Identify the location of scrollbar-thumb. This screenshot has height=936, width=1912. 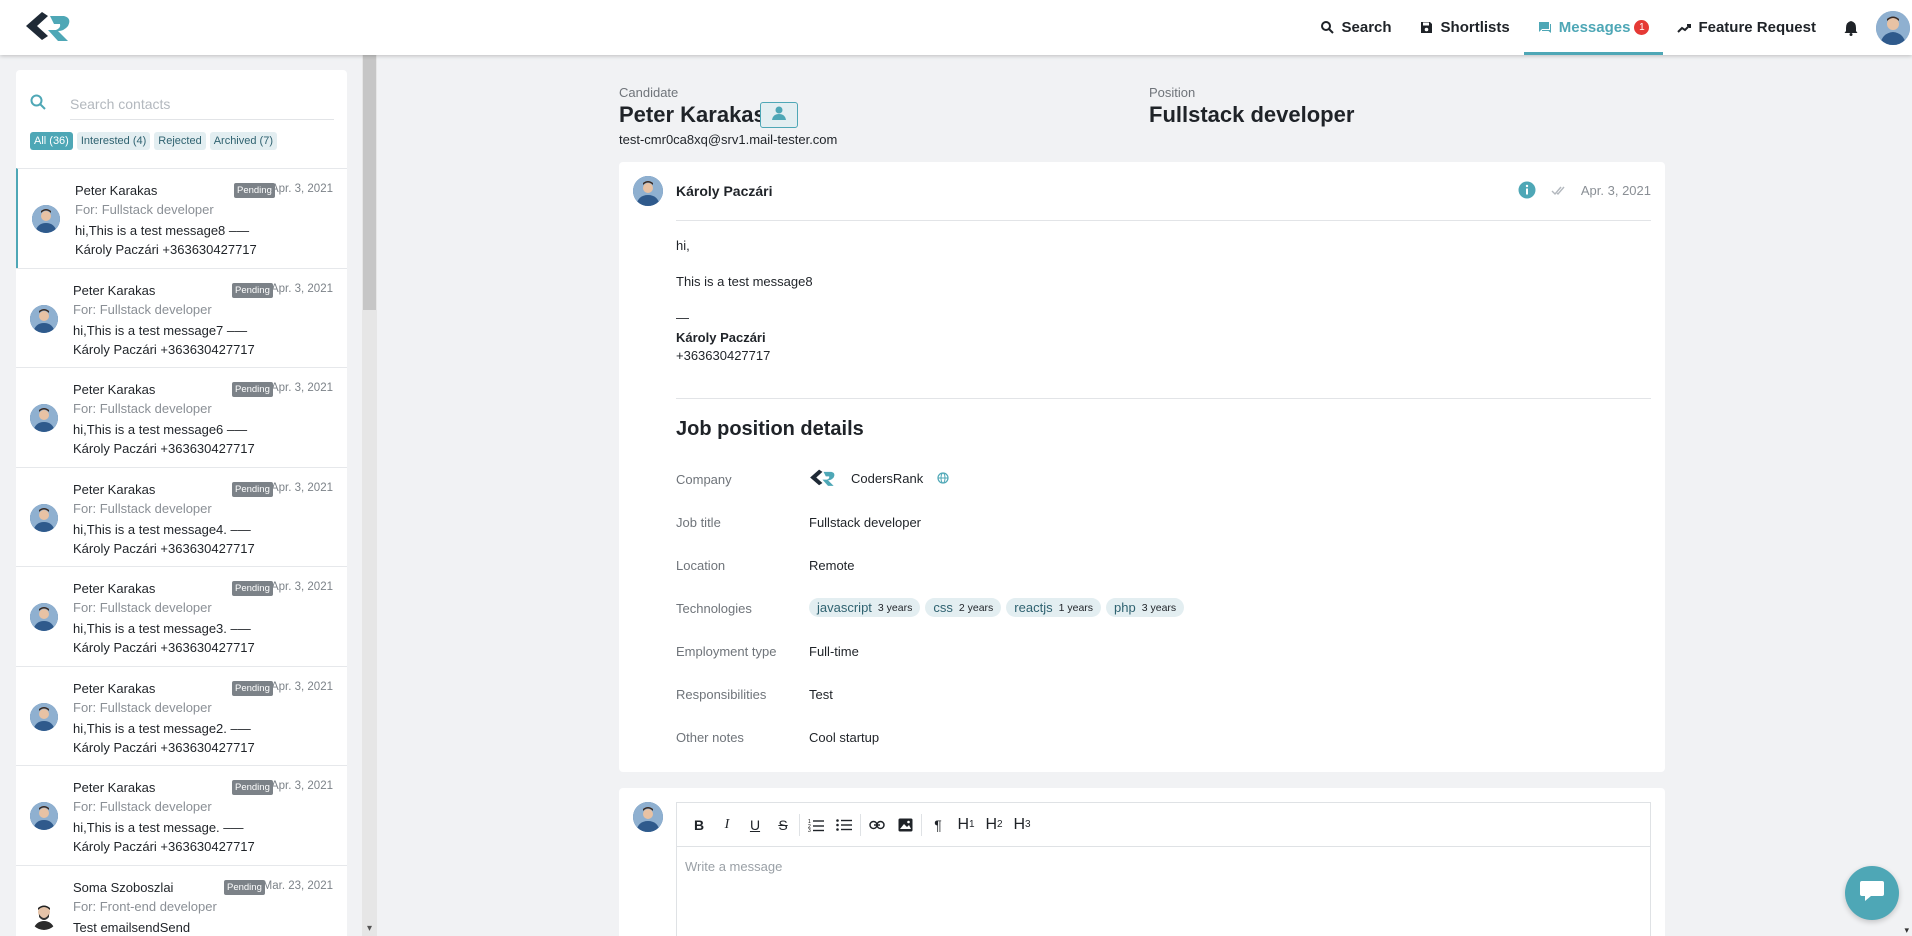
(369, 182).